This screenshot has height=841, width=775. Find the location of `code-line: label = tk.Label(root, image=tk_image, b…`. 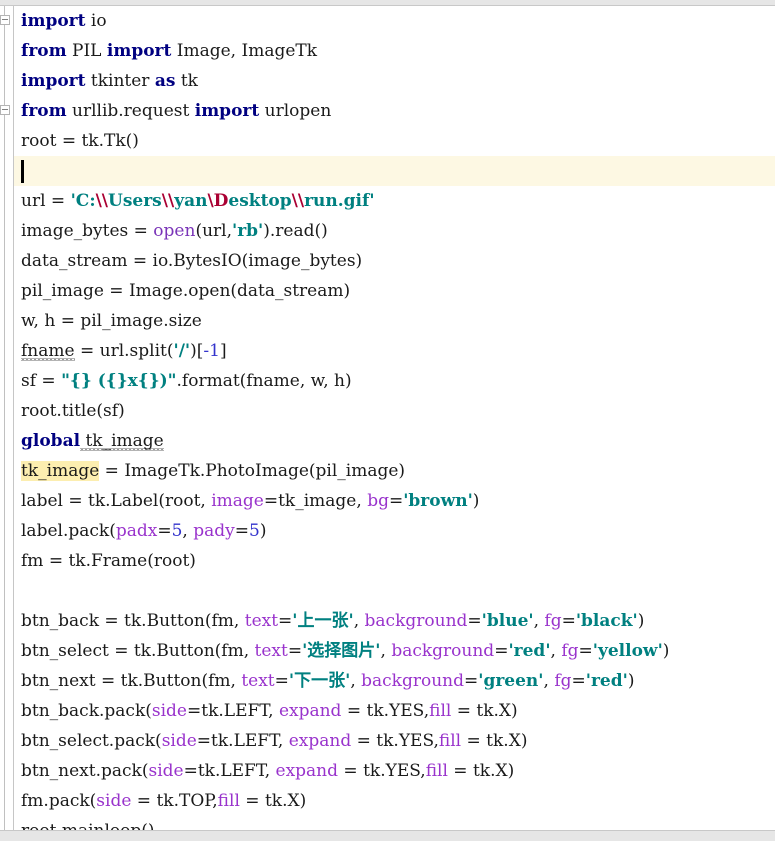

code-line: label = tk.Label(root, image=tk_image, b… is located at coordinates (394, 501).